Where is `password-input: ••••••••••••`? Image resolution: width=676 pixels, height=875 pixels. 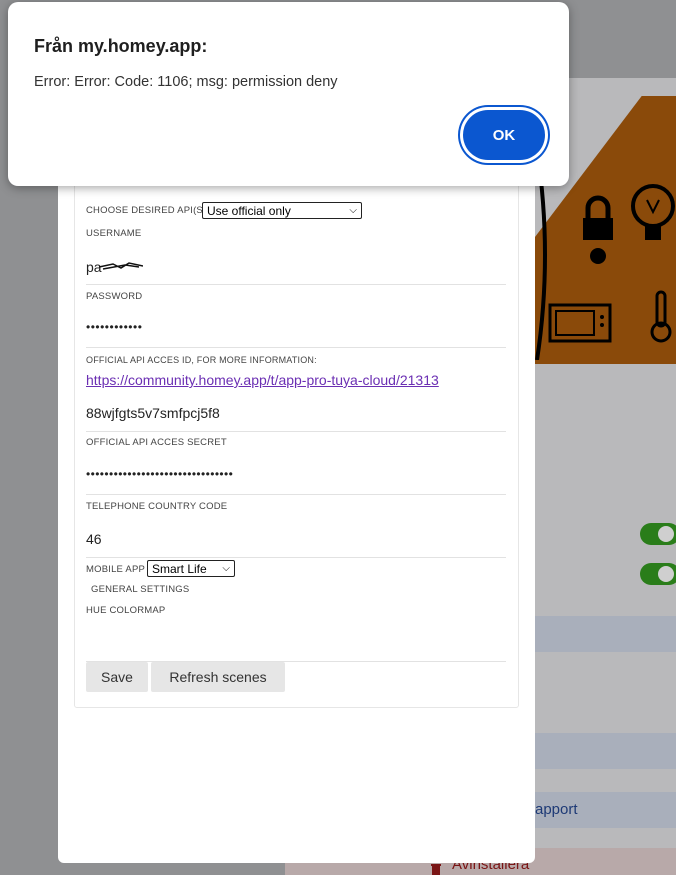
password-input: •••••••••••• is located at coordinates (114, 327).